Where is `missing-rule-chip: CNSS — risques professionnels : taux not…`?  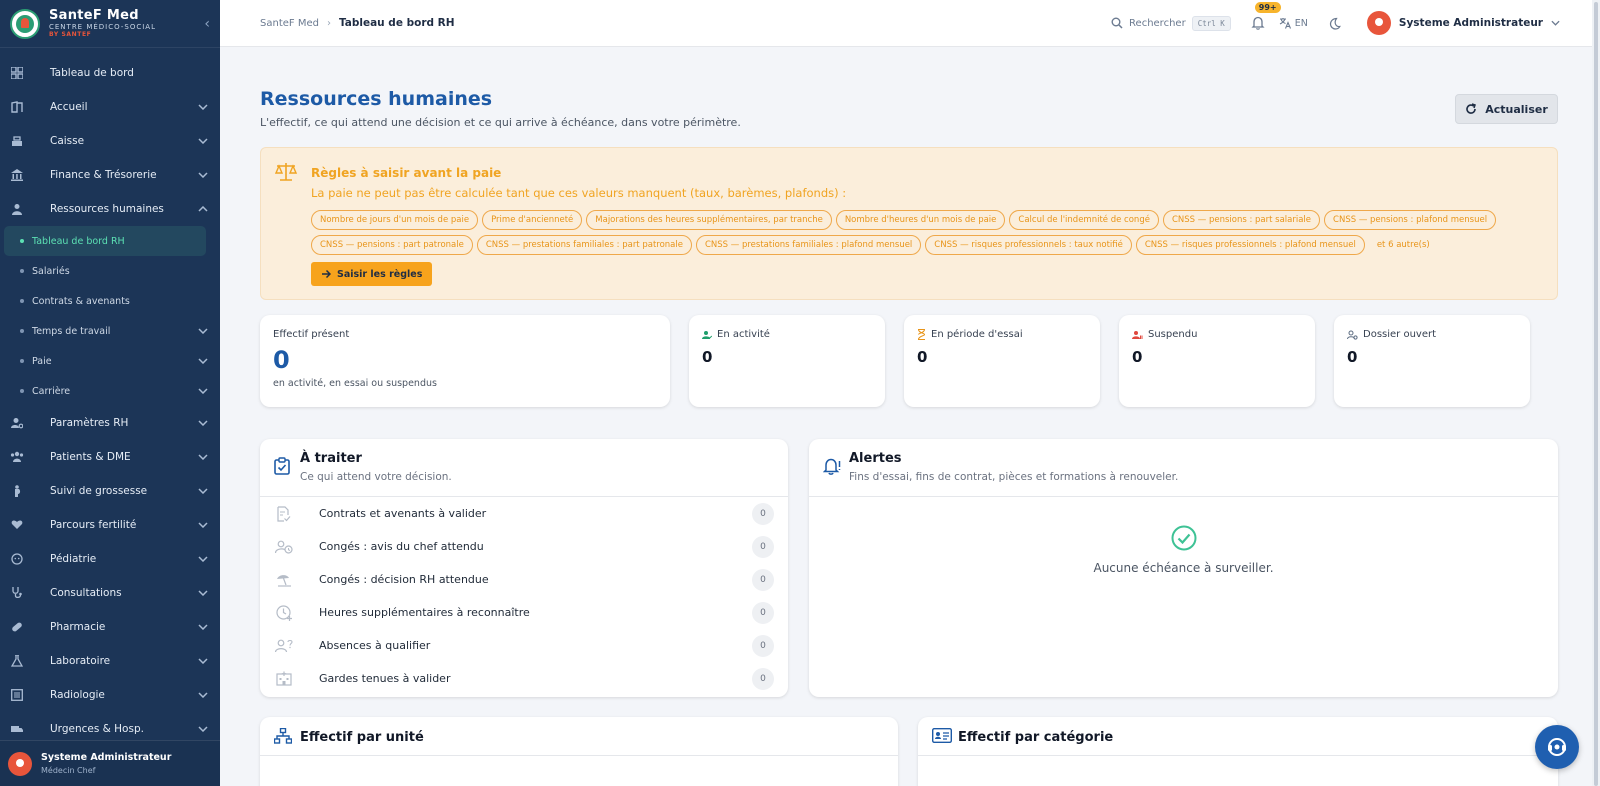 missing-rule-chip: CNSS — risques professionnels : taux not… is located at coordinates (1028, 245).